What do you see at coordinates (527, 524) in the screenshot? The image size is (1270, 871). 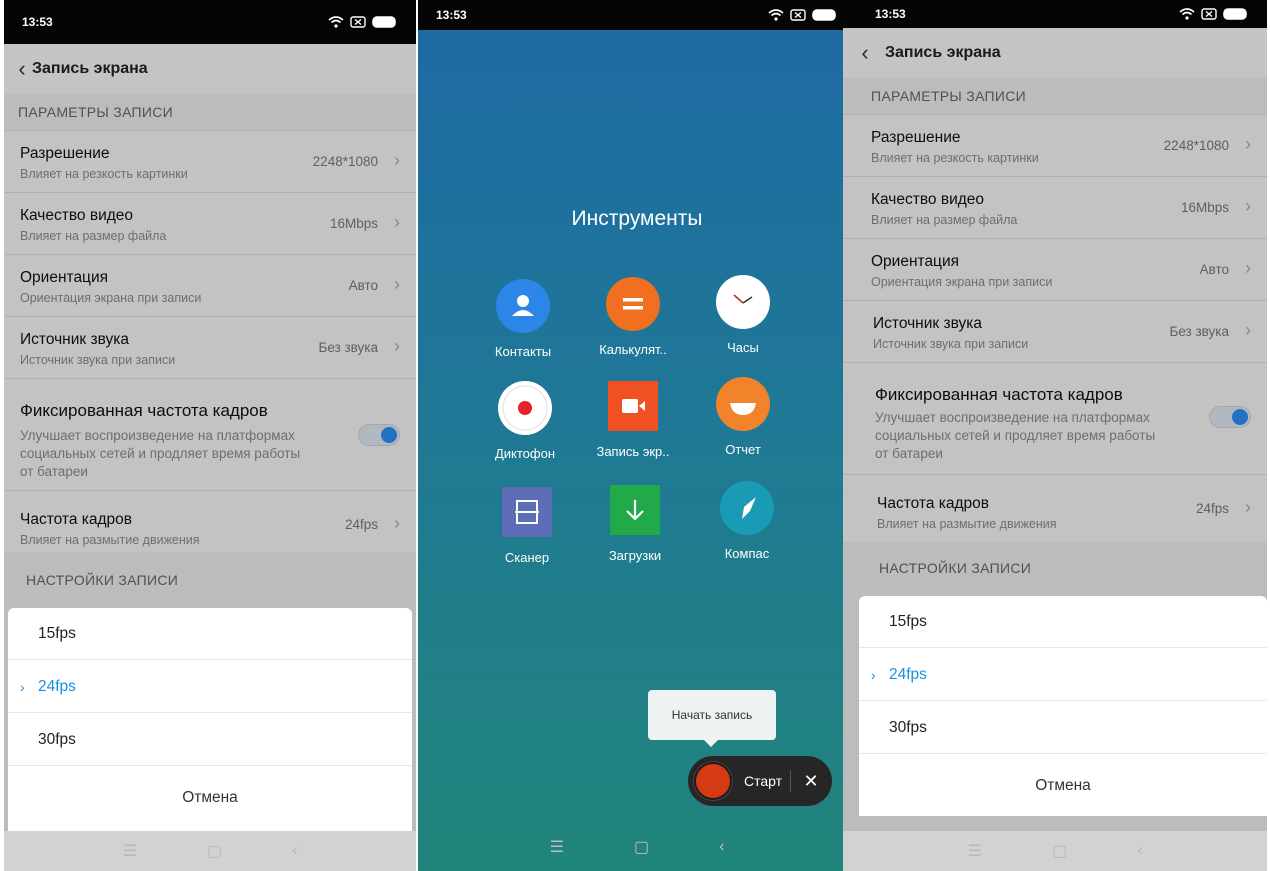 I see `tool-scanner: Сканер` at bounding box center [527, 524].